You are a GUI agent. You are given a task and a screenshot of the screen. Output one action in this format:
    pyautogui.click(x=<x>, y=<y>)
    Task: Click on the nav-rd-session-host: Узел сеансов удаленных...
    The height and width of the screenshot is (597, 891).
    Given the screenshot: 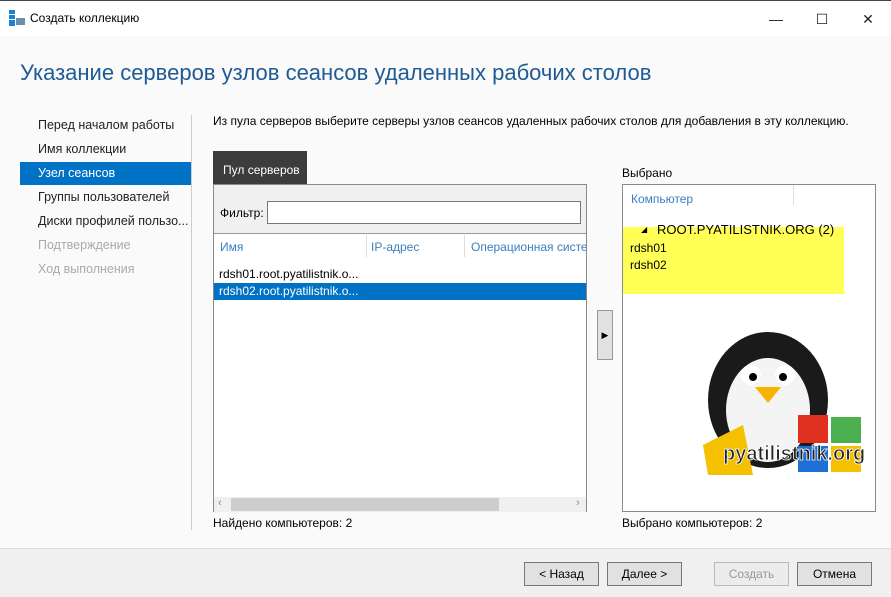 What is the action you would take?
    pyautogui.click(x=105, y=182)
    